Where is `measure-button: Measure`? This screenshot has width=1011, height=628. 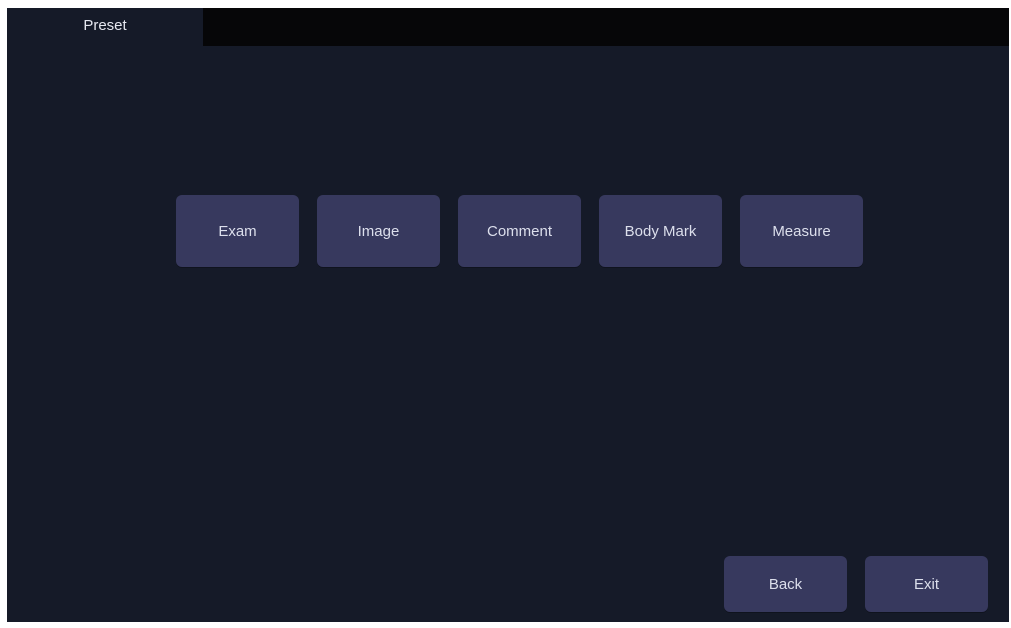 measure-button: Measure is located at coordinates (801, 231).